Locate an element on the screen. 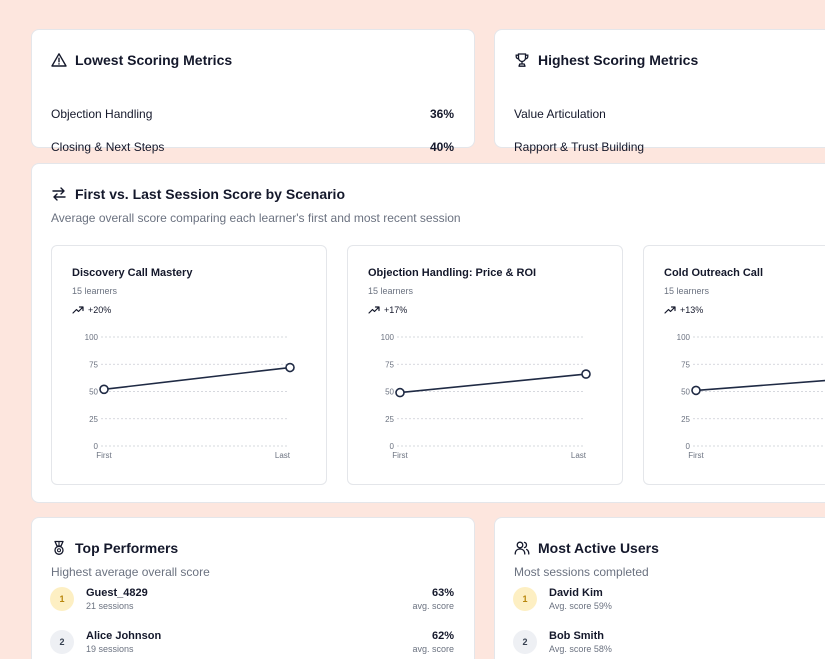  scenario-change: +17% is located at coordinates (387, 310).